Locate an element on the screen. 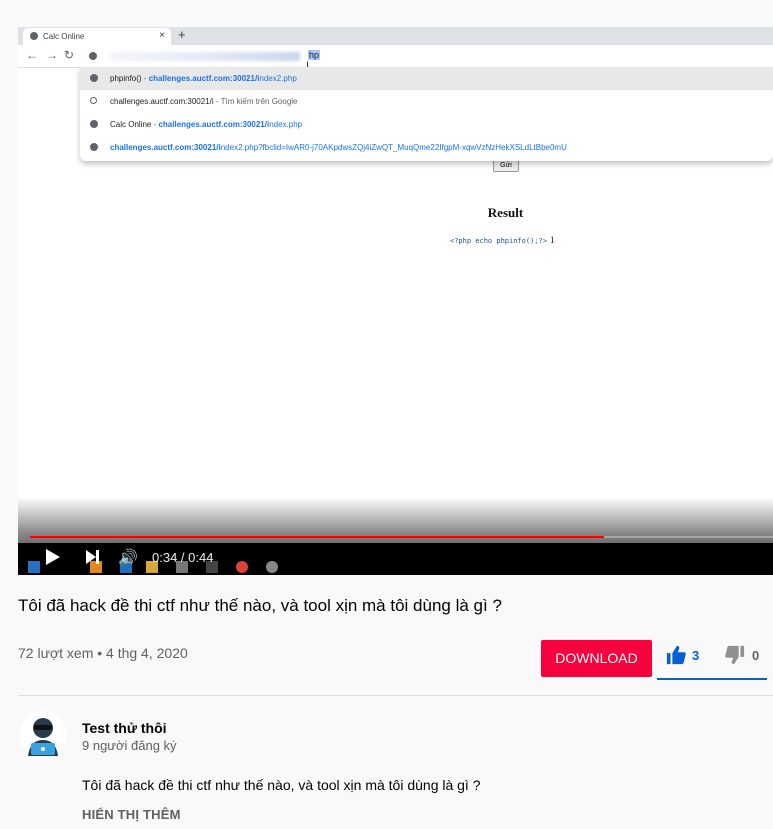 Image resolution: width=773 pixels, height=829 pixels. new-tab-icon: + is located at coordinates (182, 34).